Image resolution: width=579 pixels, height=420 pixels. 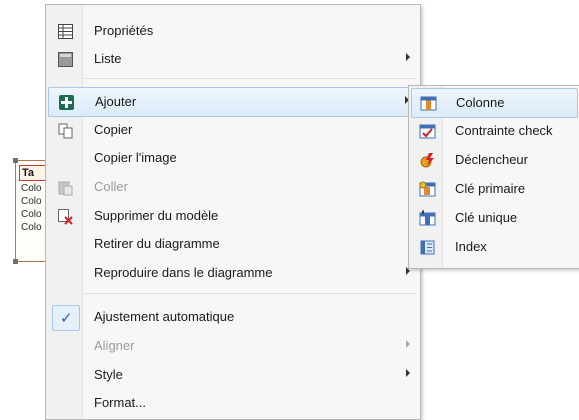 I want to click on menu-item-reproduce-in-diagram: Reproduire dans le diagramme, so click(x=233, y=273).